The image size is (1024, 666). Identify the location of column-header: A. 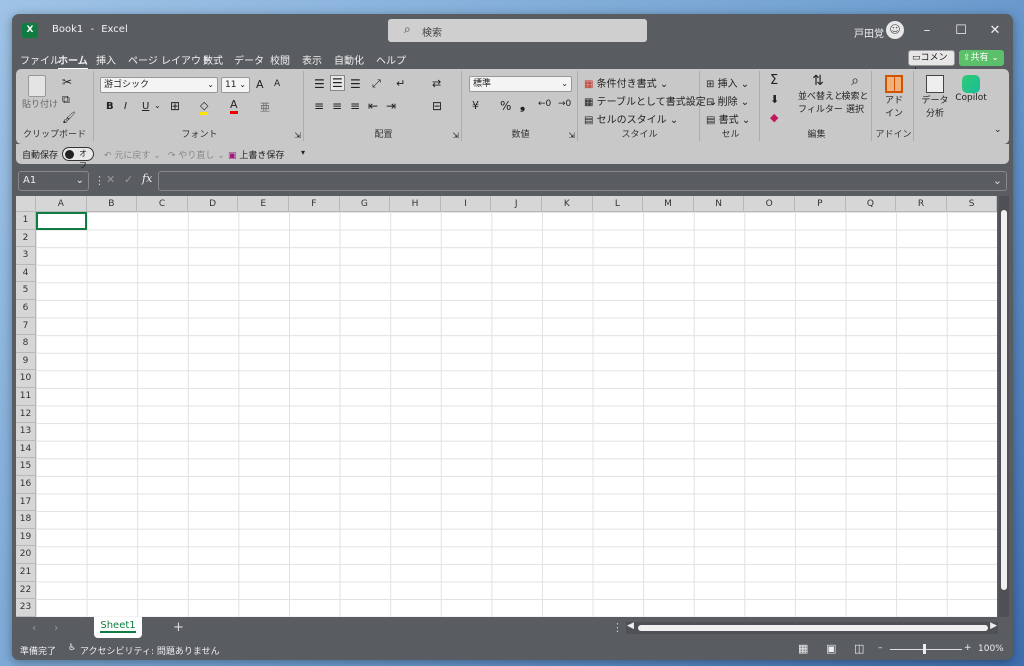
(61, 204).